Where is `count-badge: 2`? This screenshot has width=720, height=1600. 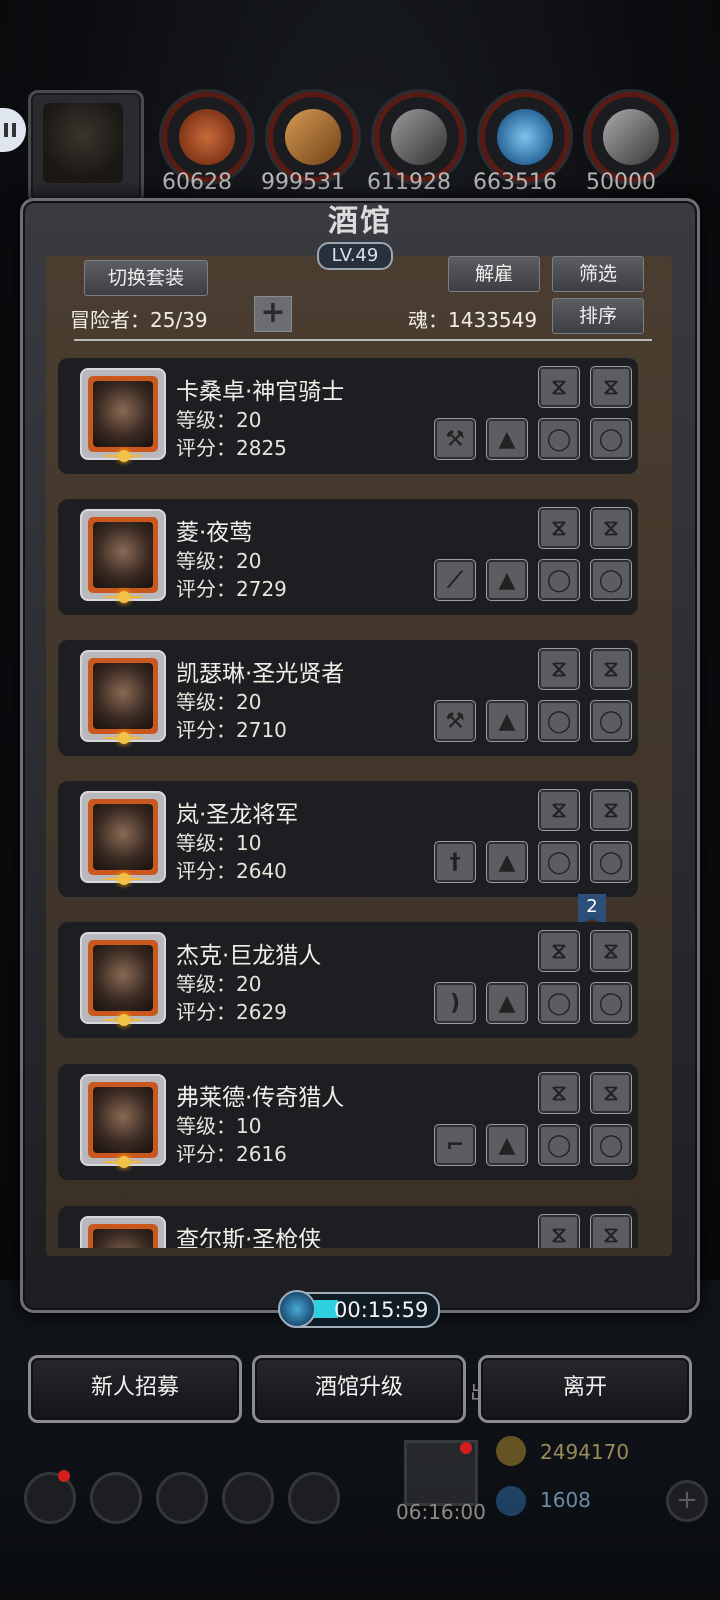 count-badge: 2 is located at coordinates (592, 909).